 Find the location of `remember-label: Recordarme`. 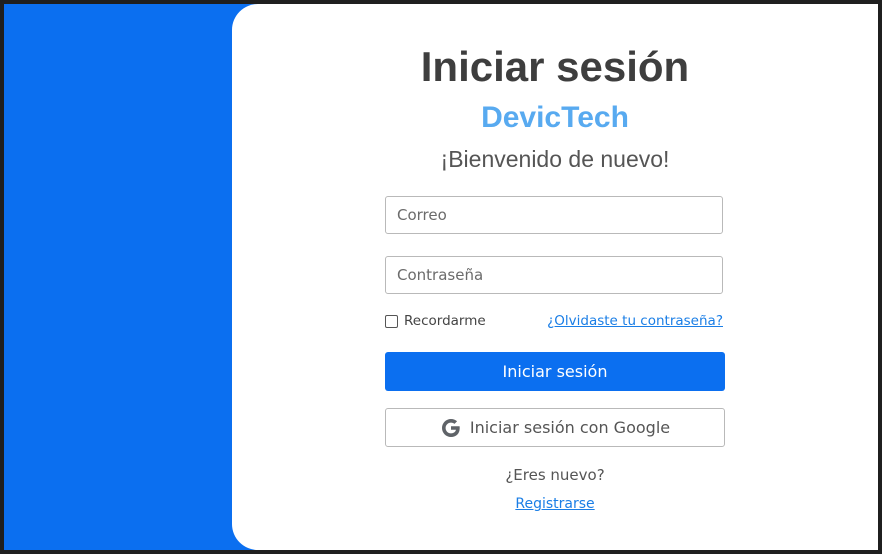

remember-label: Recordarme is located at coordinates (445, 321).